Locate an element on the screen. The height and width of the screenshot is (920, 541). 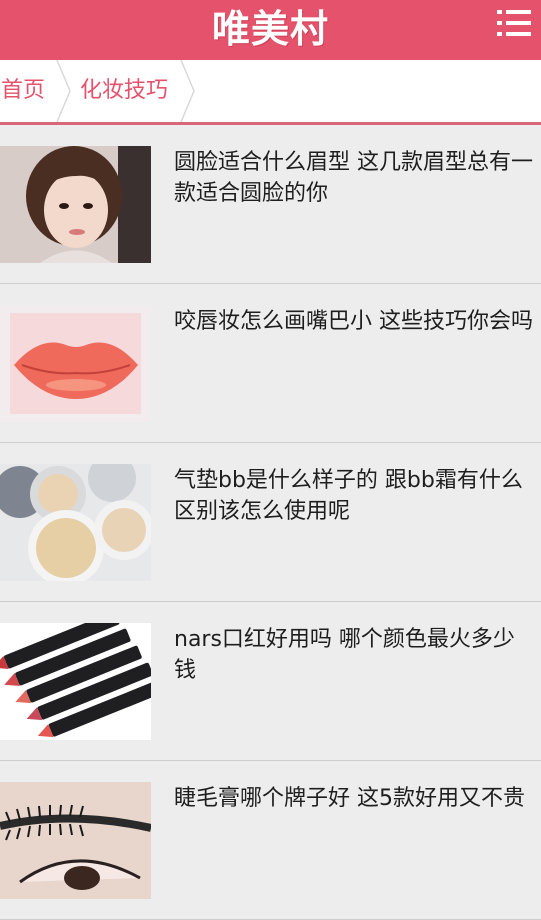
article-title: nars口红好用吗 哪个颜色最火多少钱 is located at coordinates (354, 655).